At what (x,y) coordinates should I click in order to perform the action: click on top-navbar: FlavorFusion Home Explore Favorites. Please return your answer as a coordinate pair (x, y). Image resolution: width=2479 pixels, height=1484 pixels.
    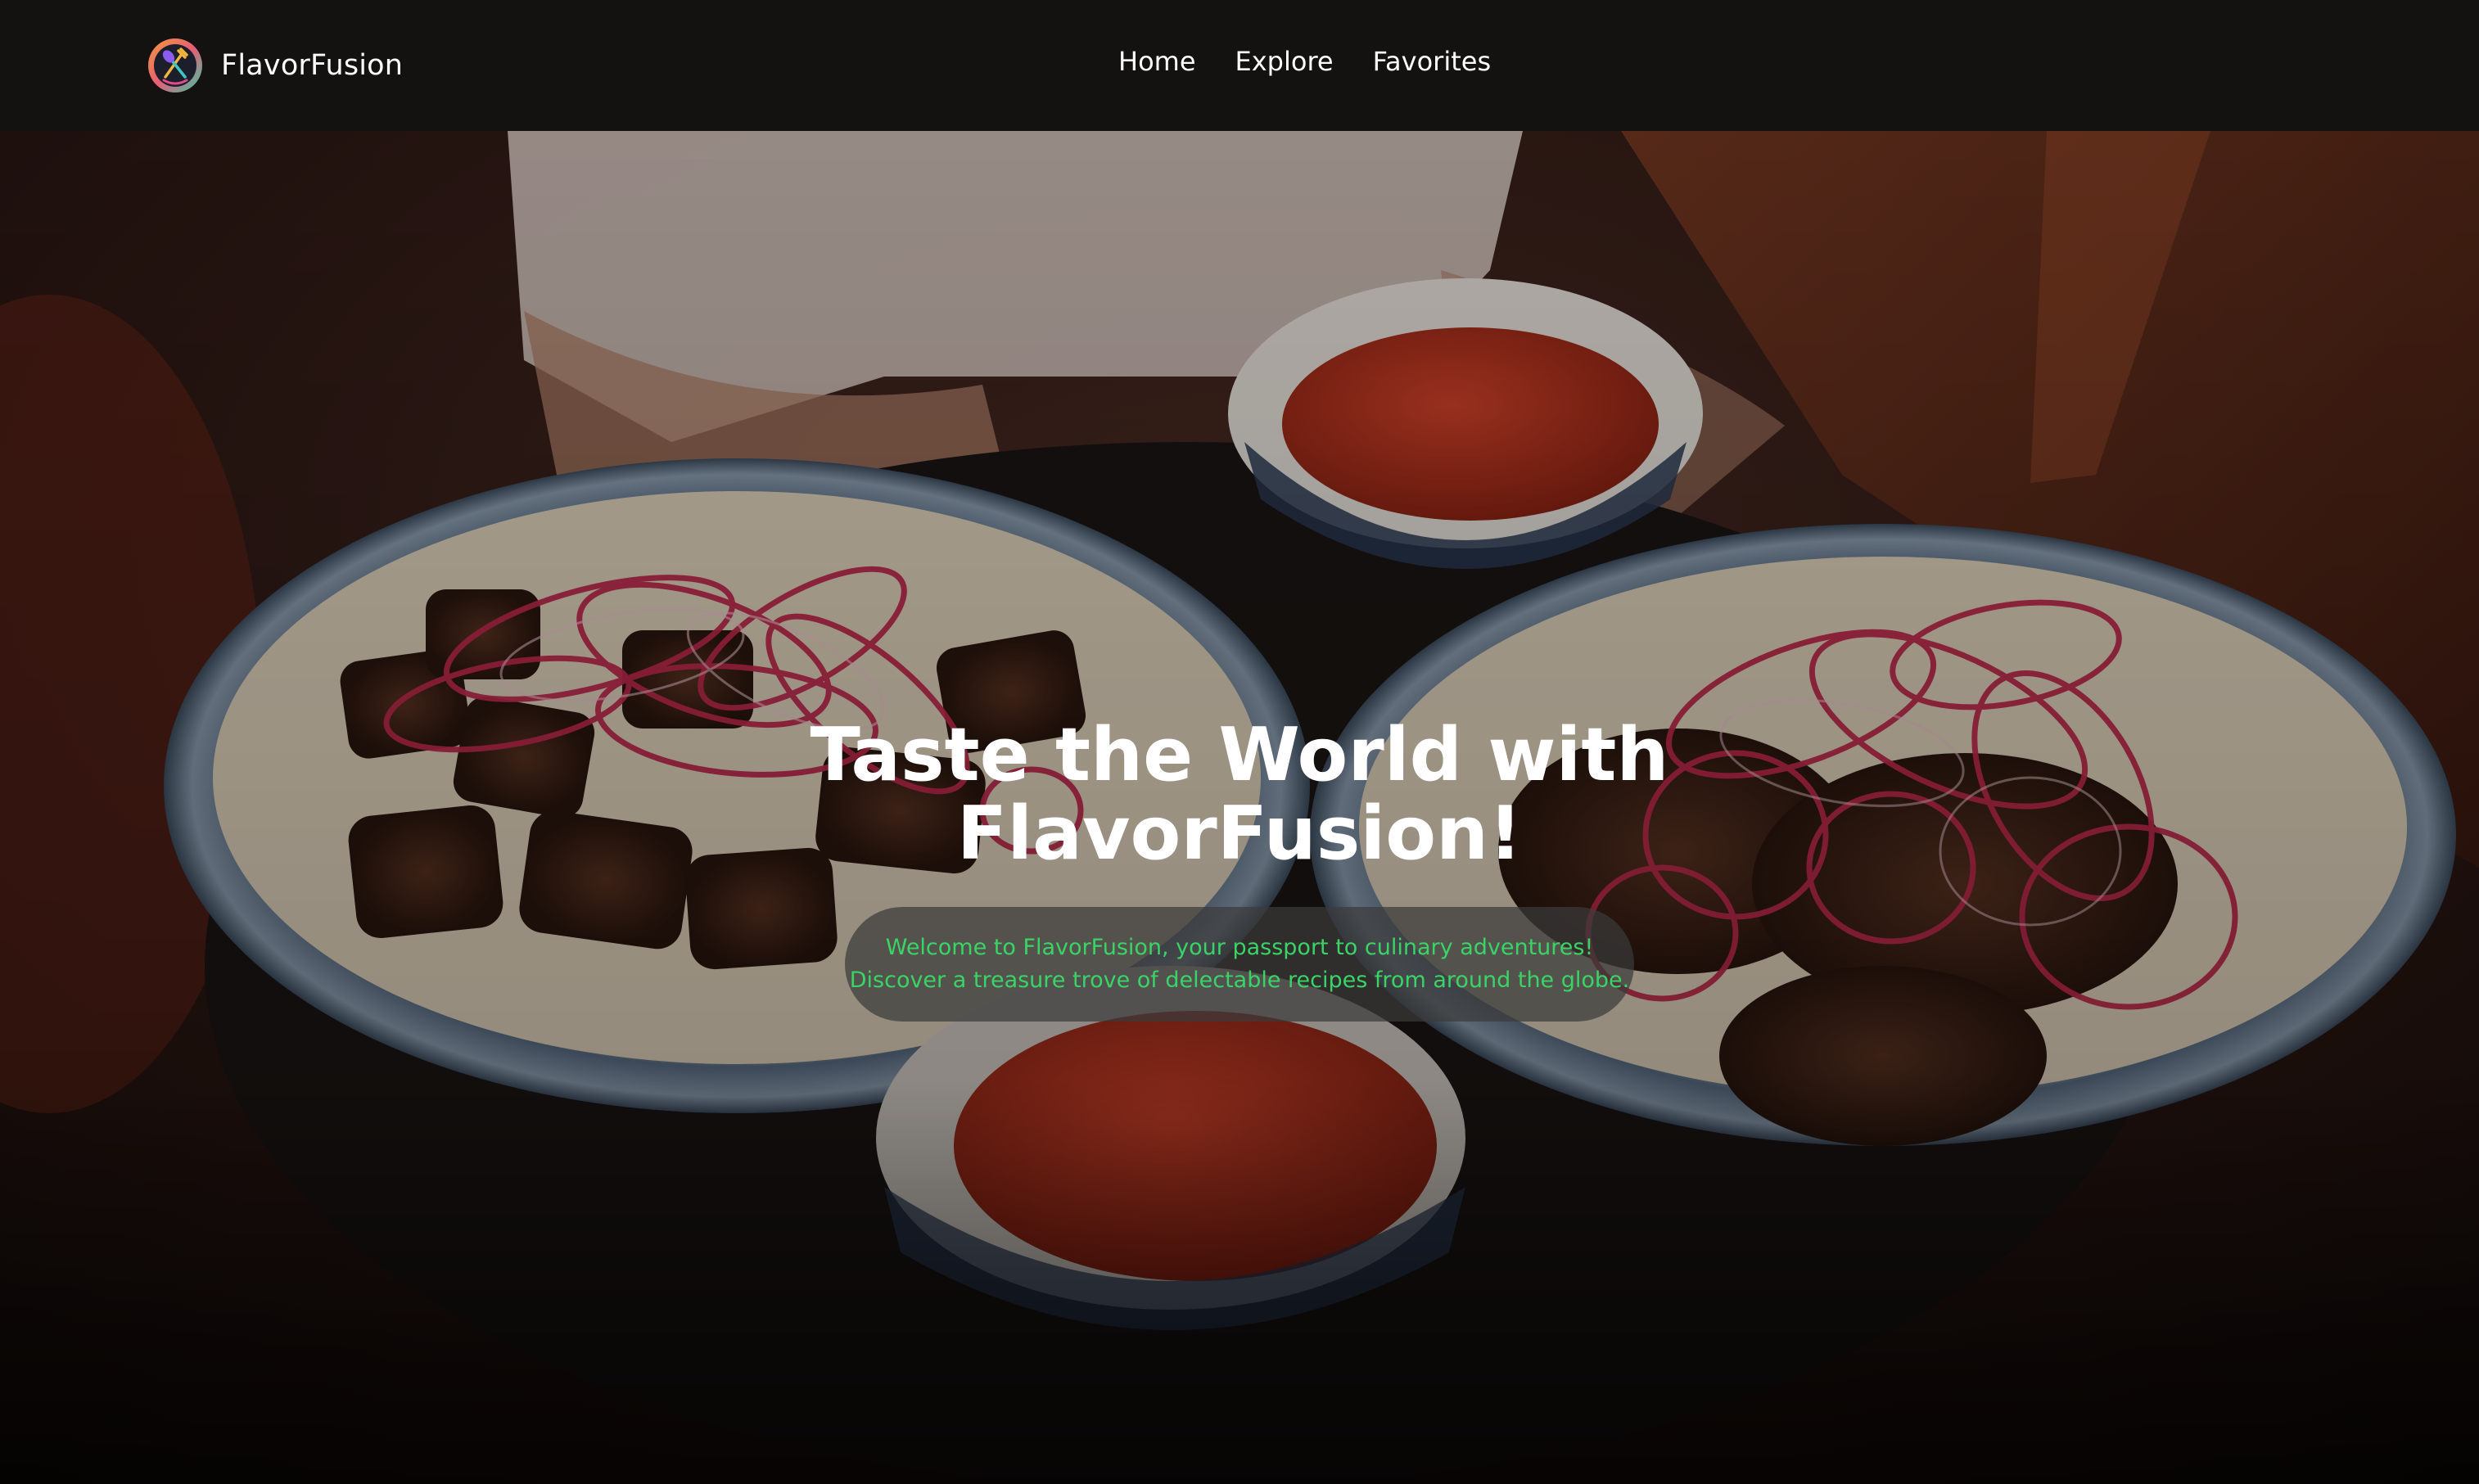
    Looking at the image, I should click on (1239, 65).